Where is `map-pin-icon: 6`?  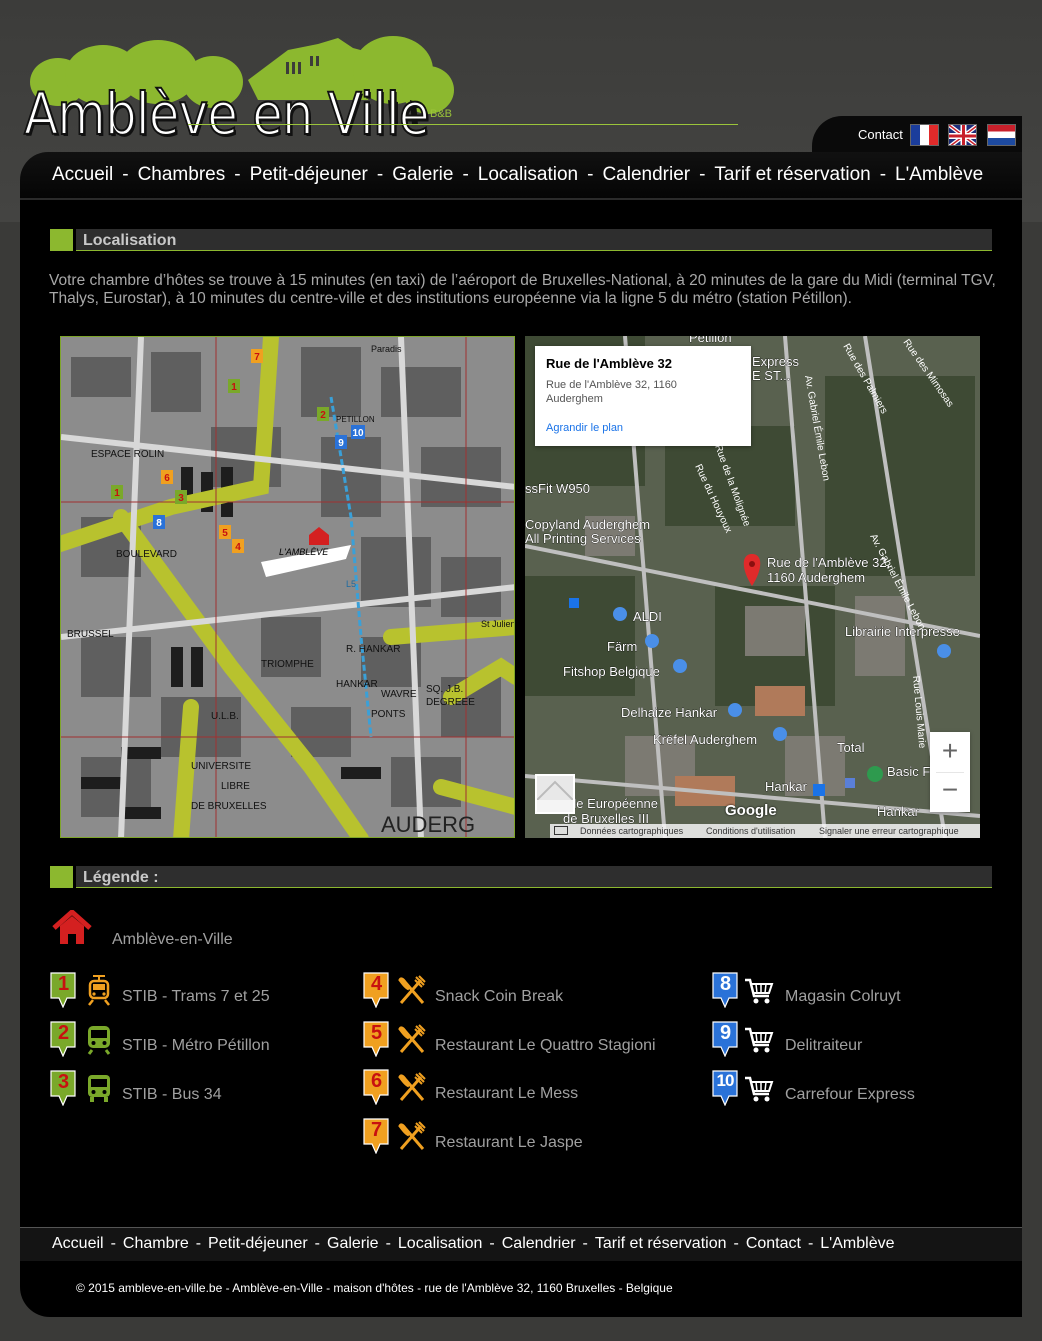
map-pin-icon: 6 is located at coordinates (376, 1087).